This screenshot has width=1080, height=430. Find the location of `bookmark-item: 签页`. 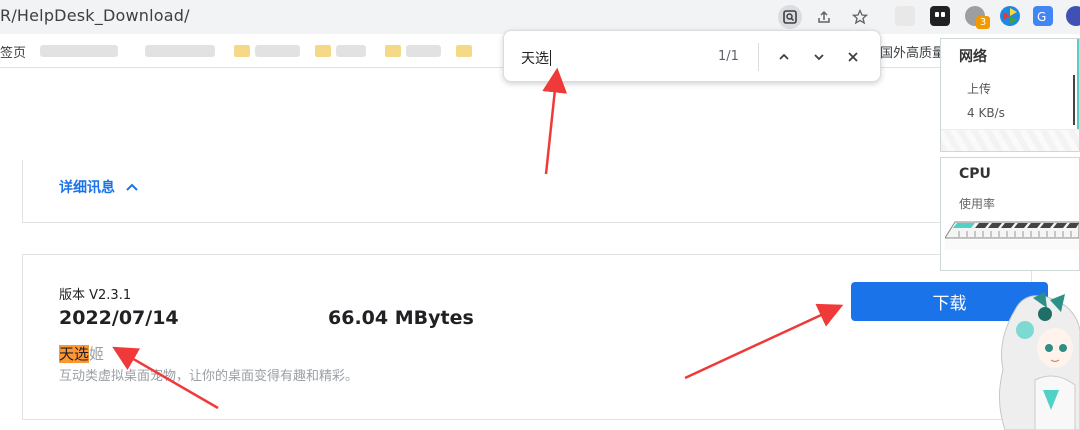

bookmark-item: 签页 is located at coordinates (13, 52).